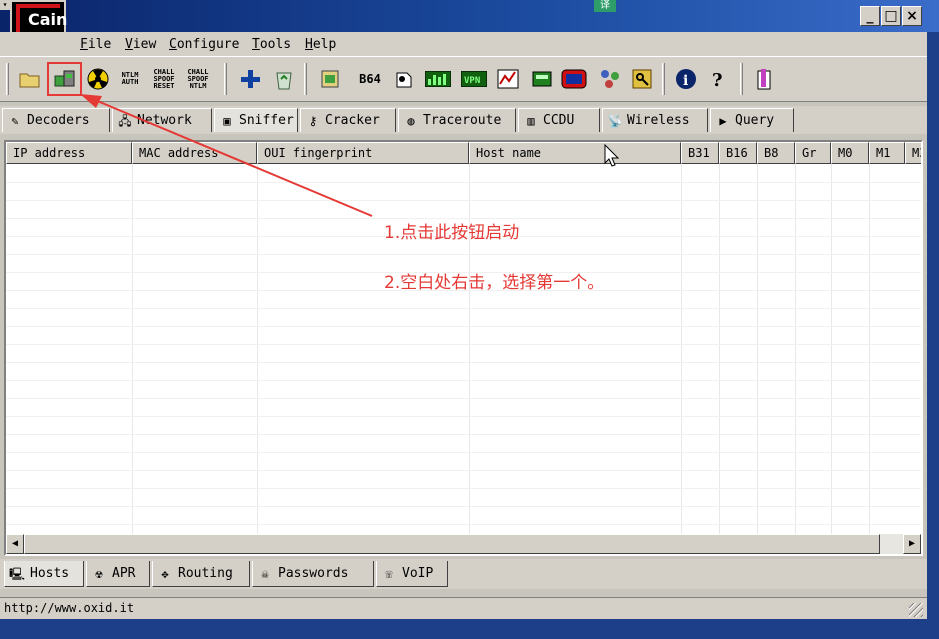  What do you see at coordinates (916, 610) in the screenshot?
I see `resize-grip-icon` at bounding box center [916, 610].